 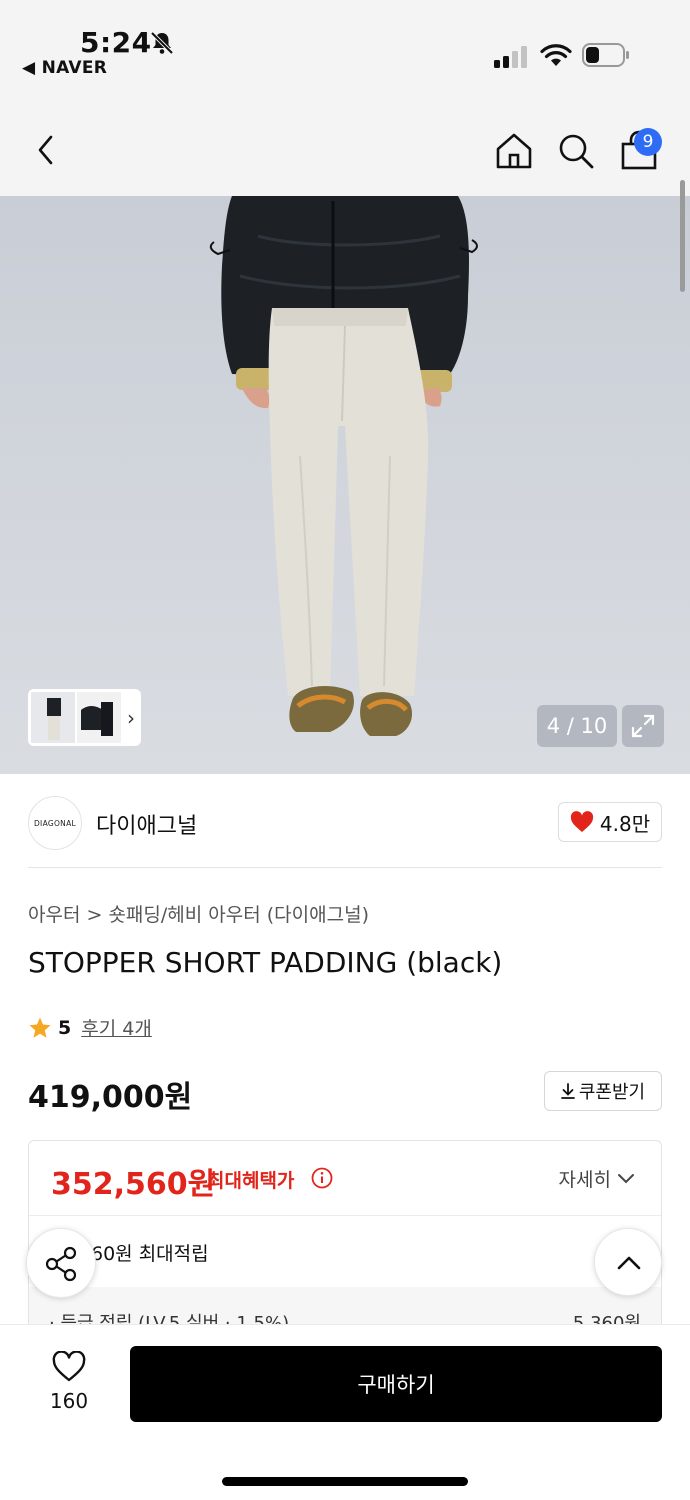 I want to click on heart-outline-icon, so click(x=69, y=1366).